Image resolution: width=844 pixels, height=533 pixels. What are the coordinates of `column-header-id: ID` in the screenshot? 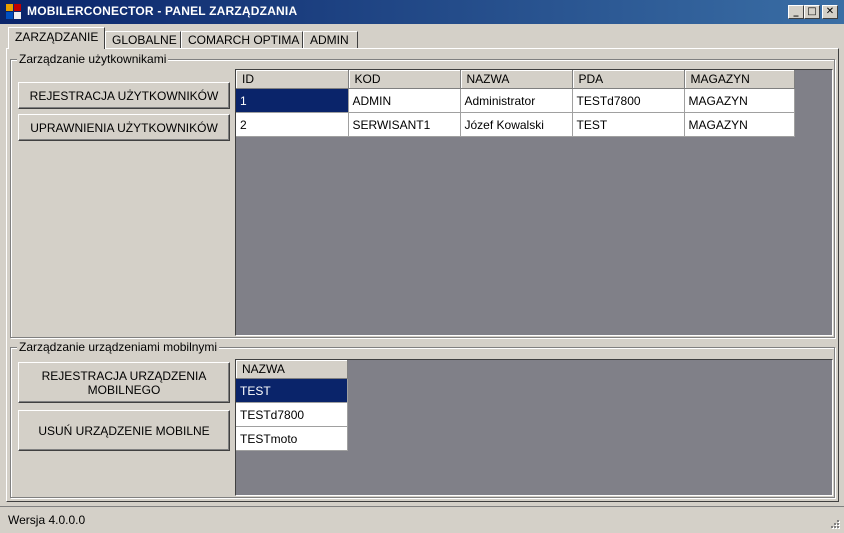 It's located at (292, 79).